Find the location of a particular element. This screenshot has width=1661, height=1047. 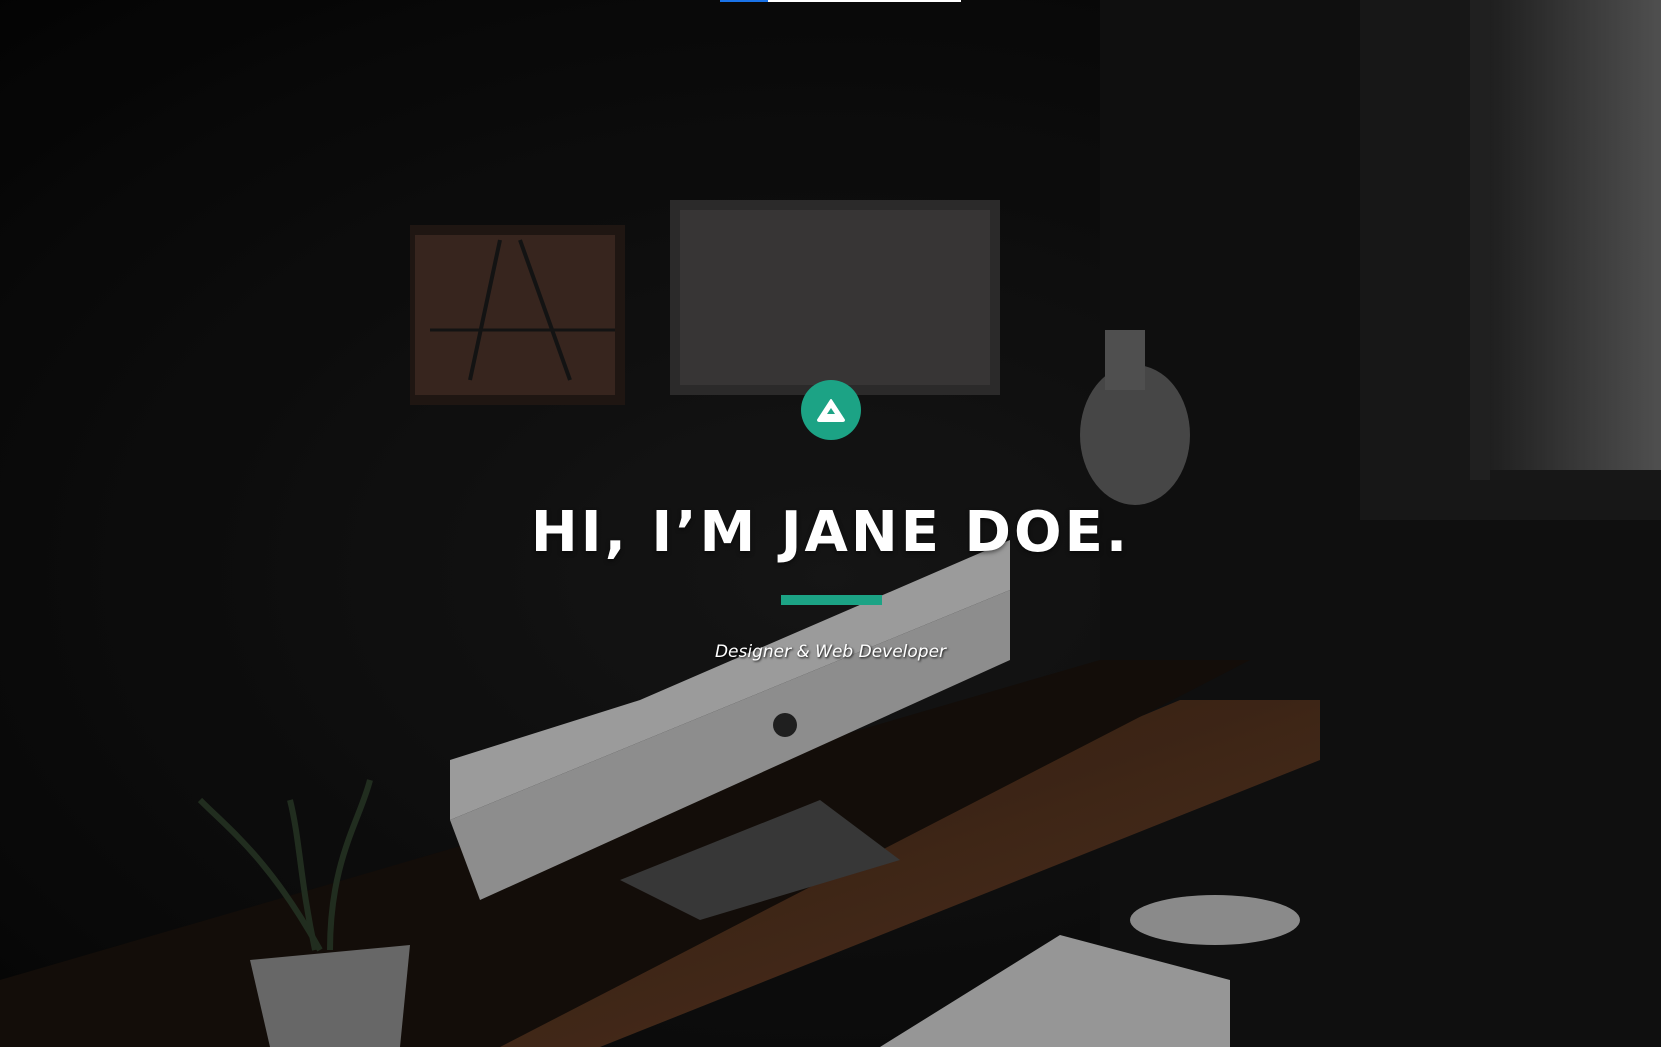

mountain-icon is located at coordinates (831, 410).